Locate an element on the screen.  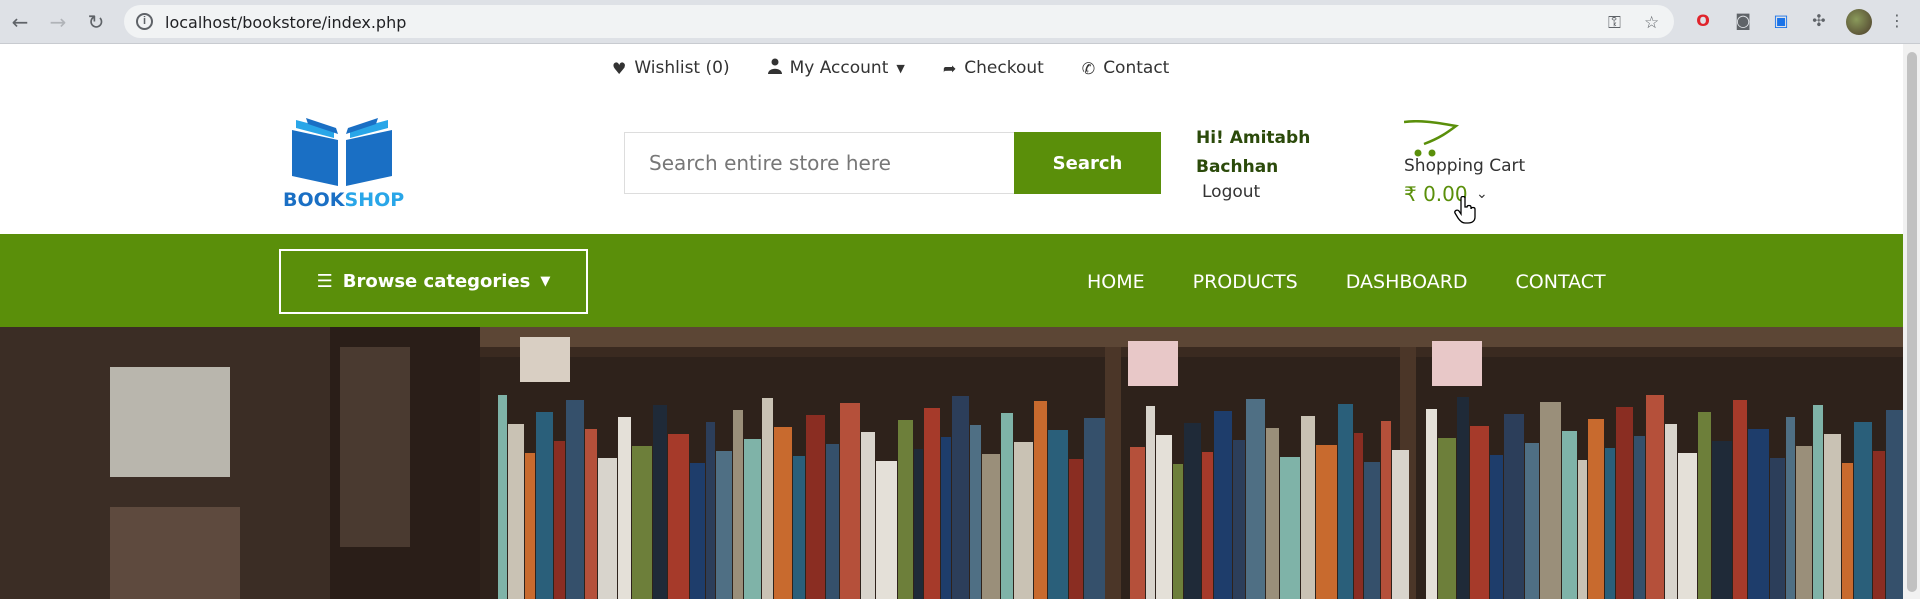
hamburger-icon: ☰ is located at coordinates (324, 281).